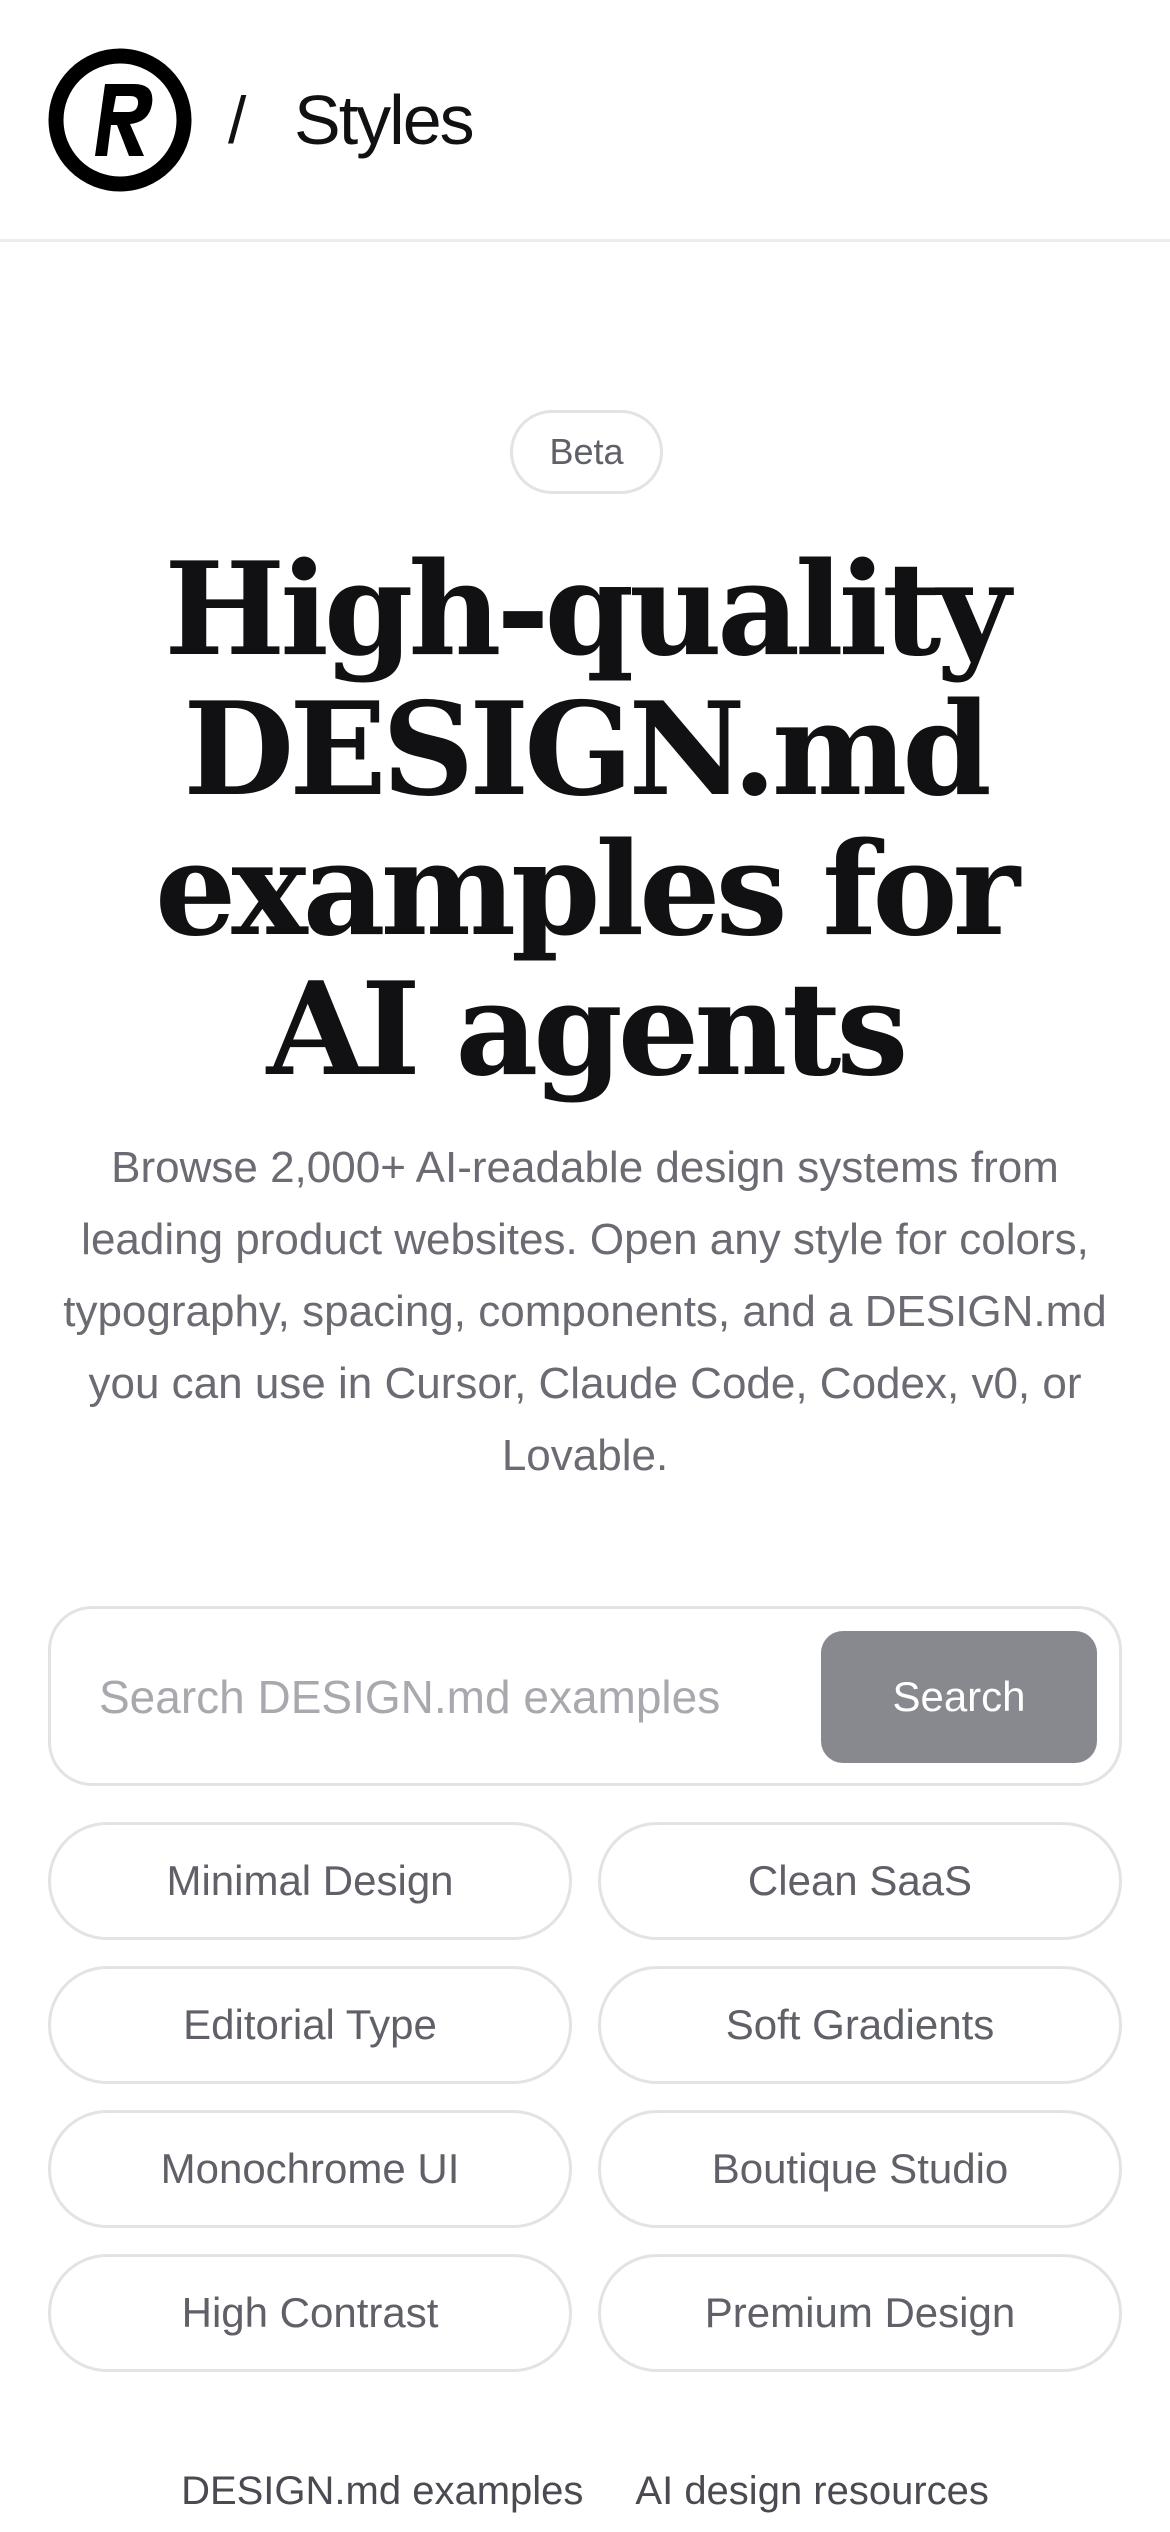  Describe the element at coordinates (860, 2313) in the screenshot. I see `style-chip-premium-design: Premium Design` at that location.